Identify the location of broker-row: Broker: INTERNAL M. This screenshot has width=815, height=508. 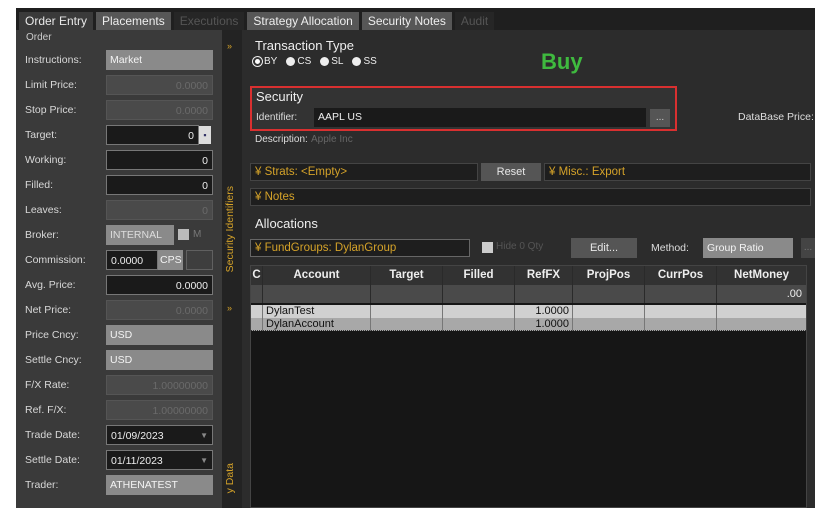
(119, 235).